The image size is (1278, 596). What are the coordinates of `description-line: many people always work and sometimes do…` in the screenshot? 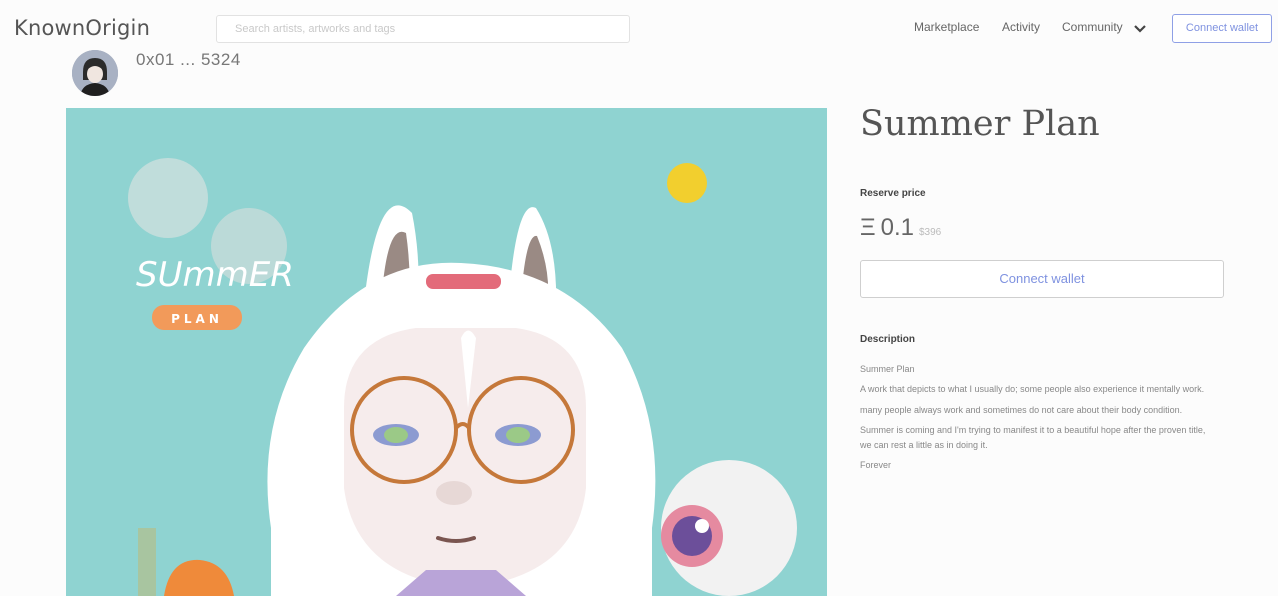 It's located at (1021, 409).